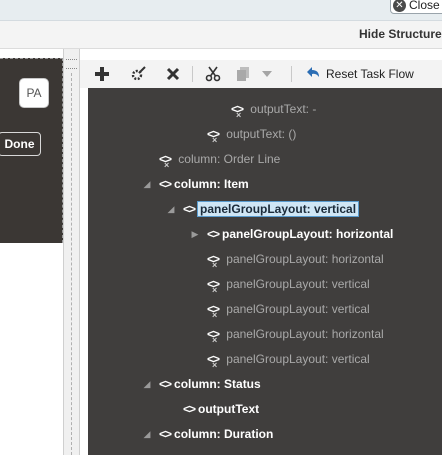 This screenshot has width=442, height=455. I want to click on tree-node-label: outputText: -, so click(283, 108).